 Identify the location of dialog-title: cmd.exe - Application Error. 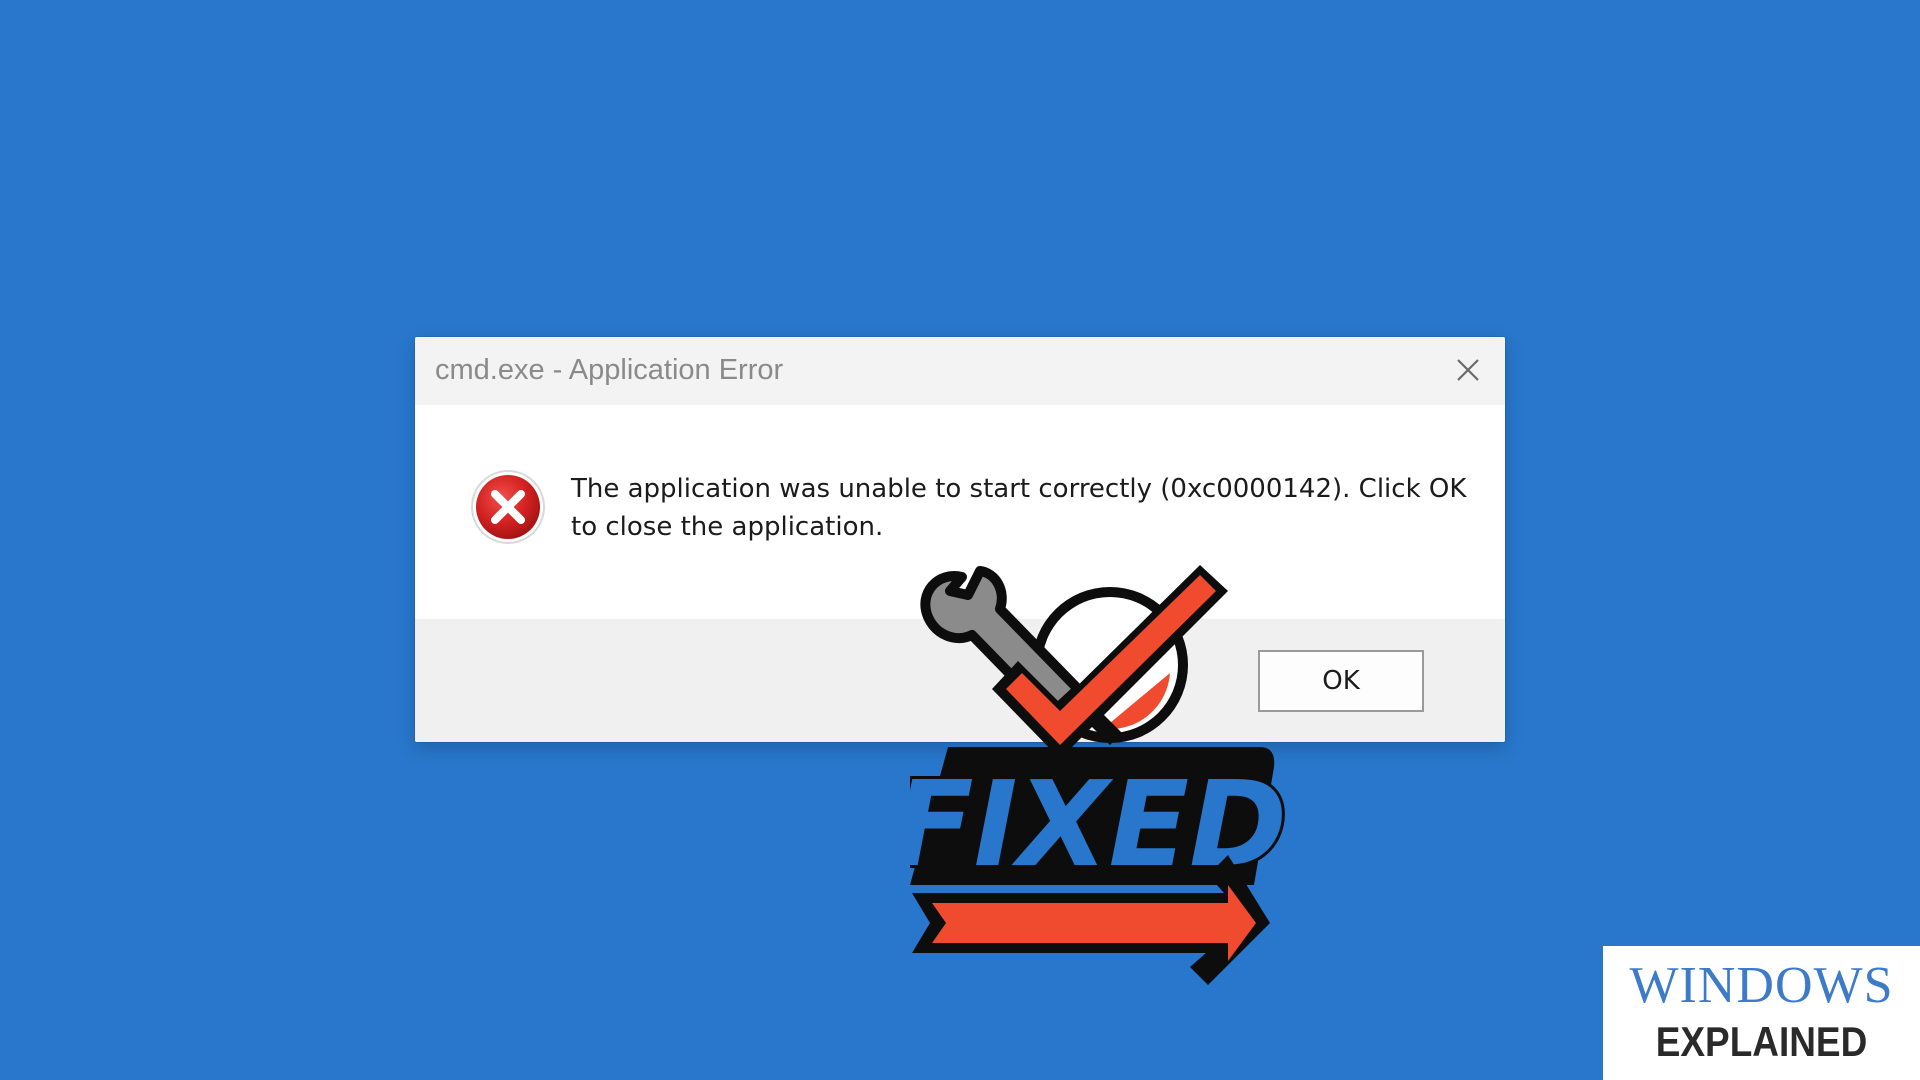
(609, 370).